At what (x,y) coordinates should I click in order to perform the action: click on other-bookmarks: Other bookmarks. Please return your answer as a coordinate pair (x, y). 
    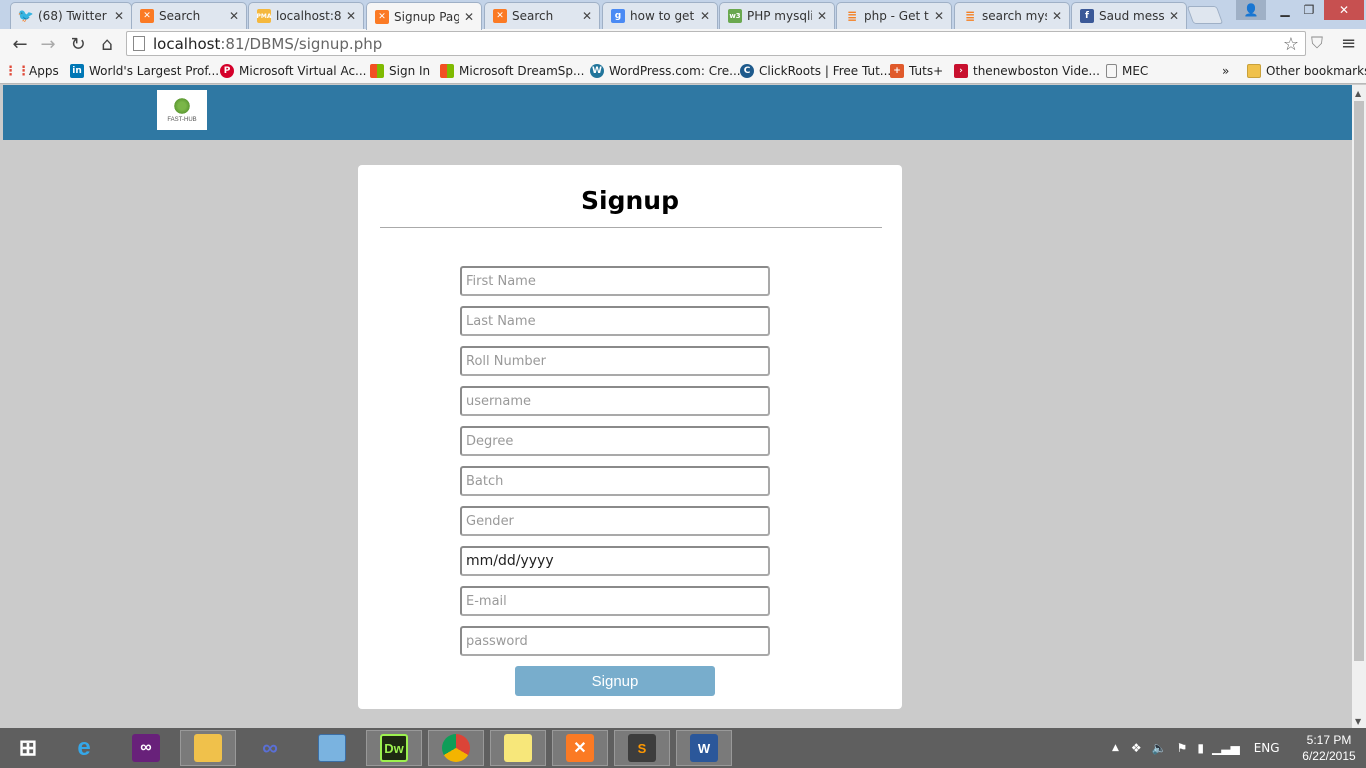
    Looking at the image, I should click on (1306, 71).